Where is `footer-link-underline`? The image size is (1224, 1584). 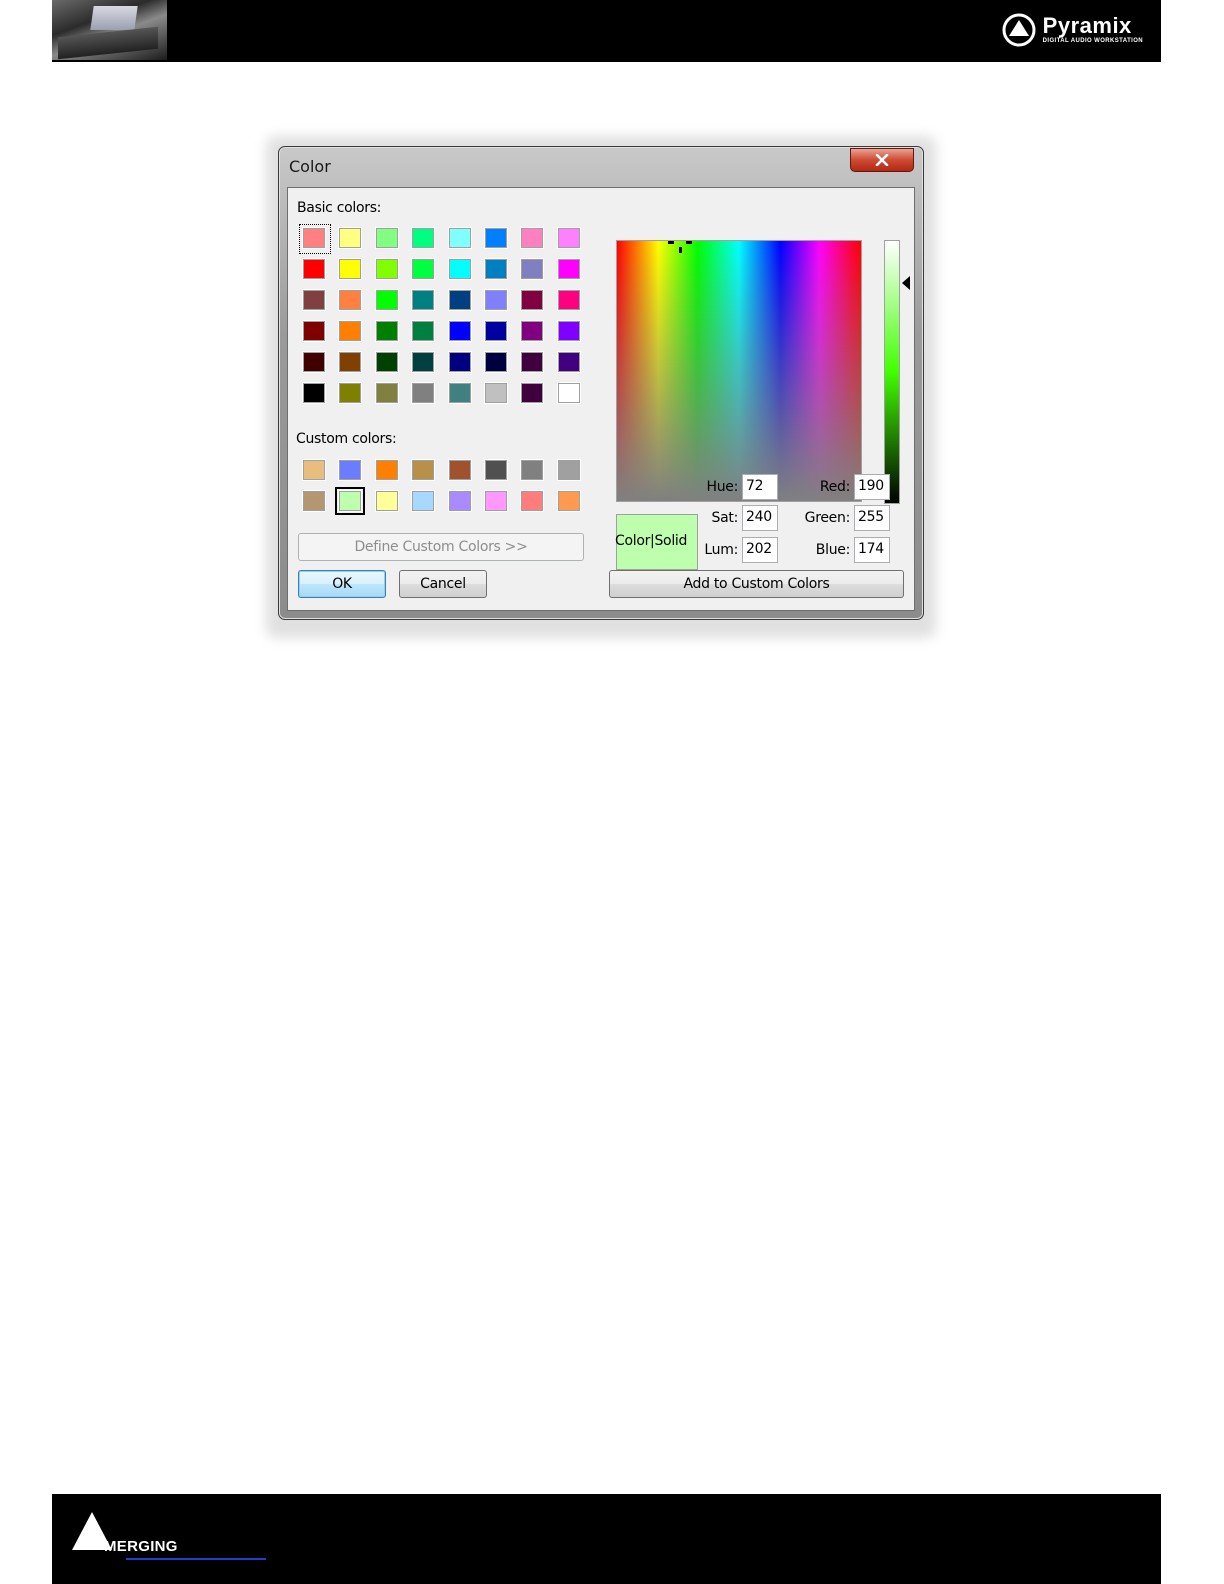 footer-link-underline is located at coordinates (196, 1559).